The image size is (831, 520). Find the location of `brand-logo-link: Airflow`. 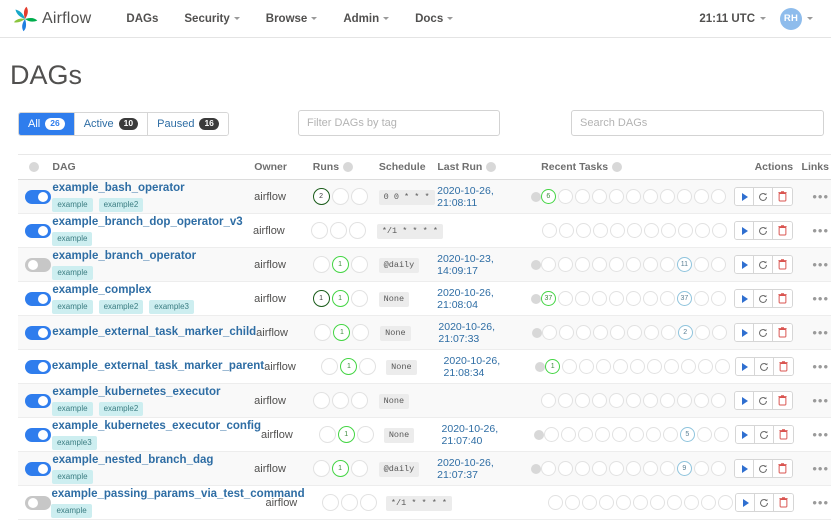

brand-logo-link: Airflow is located at coordinates (51, 19).